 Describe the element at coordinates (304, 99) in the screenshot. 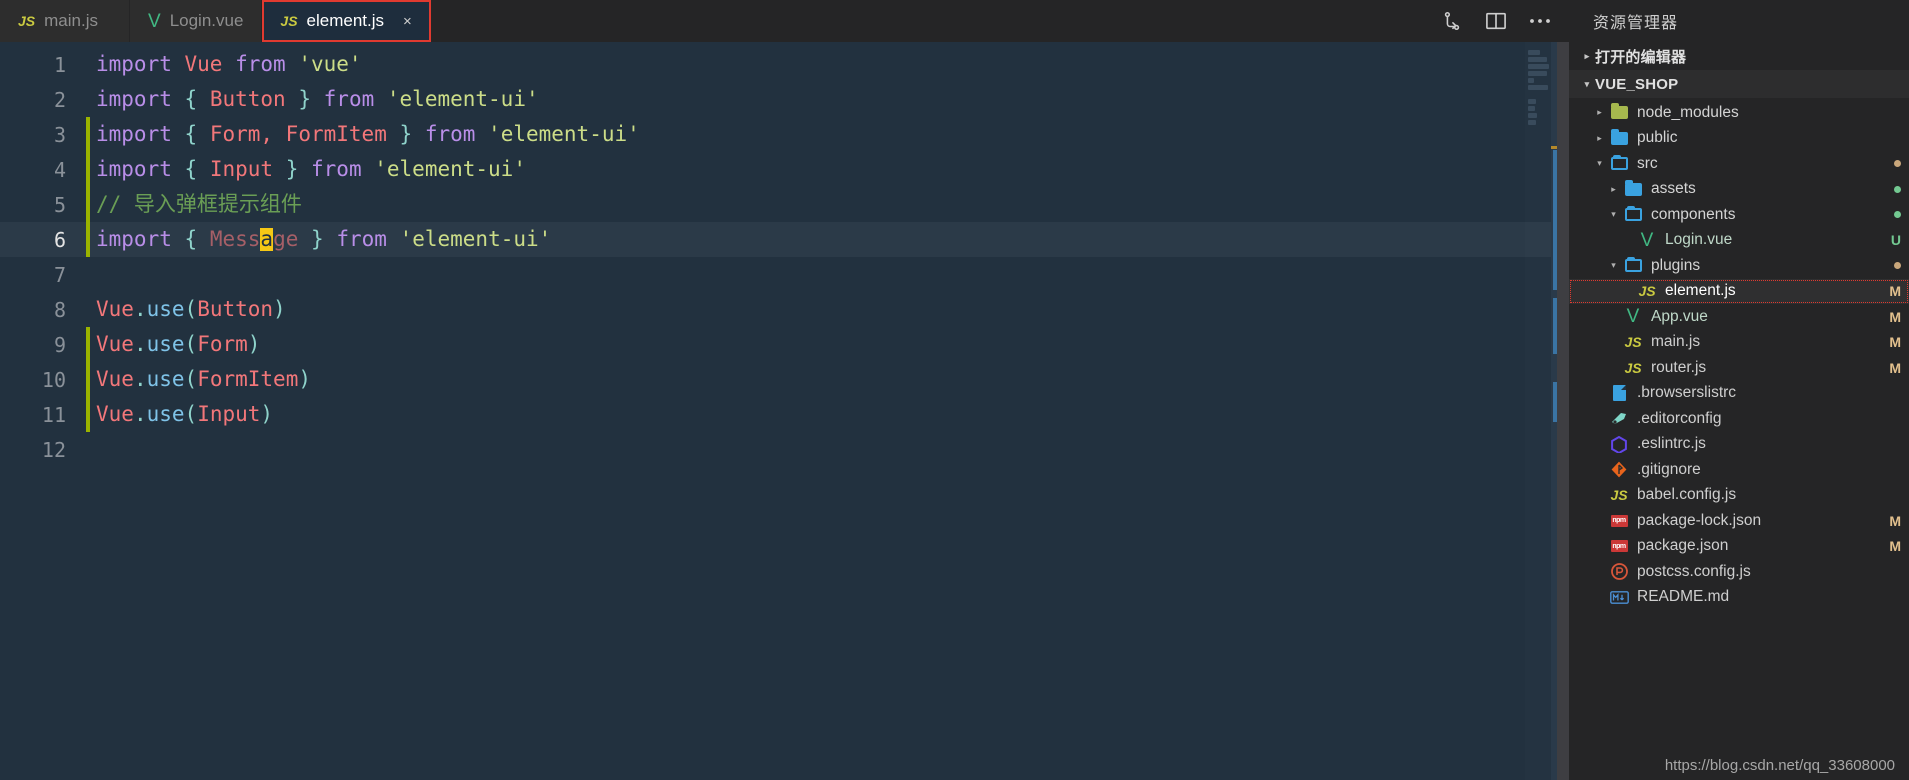

I see `code-token: }` at that location.